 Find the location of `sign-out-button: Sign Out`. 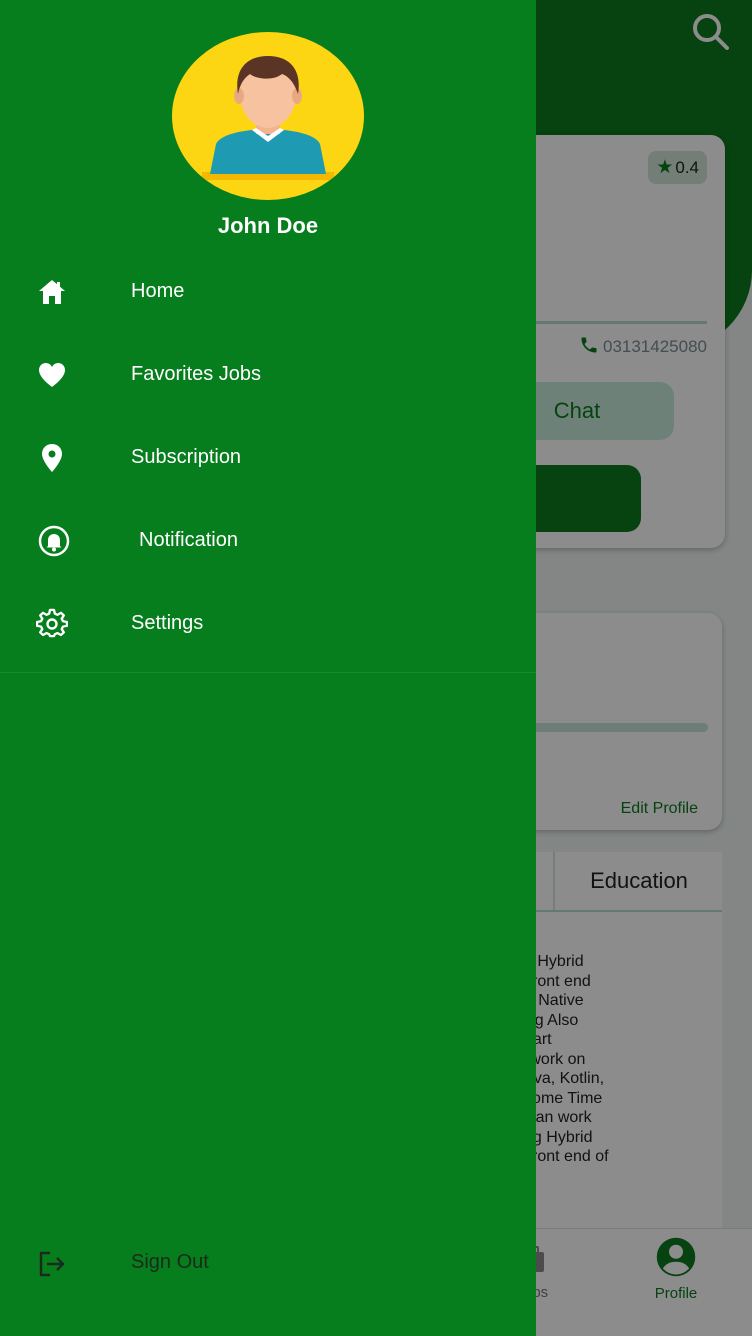

sign-out-button: Sign Out is located at coordinates (268, 1264).